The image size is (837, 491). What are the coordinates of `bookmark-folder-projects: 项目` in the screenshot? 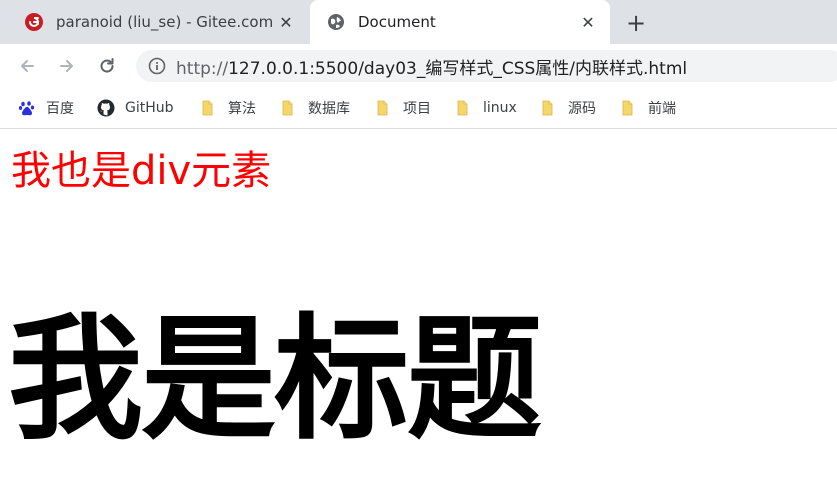 It's located at (403, 108).